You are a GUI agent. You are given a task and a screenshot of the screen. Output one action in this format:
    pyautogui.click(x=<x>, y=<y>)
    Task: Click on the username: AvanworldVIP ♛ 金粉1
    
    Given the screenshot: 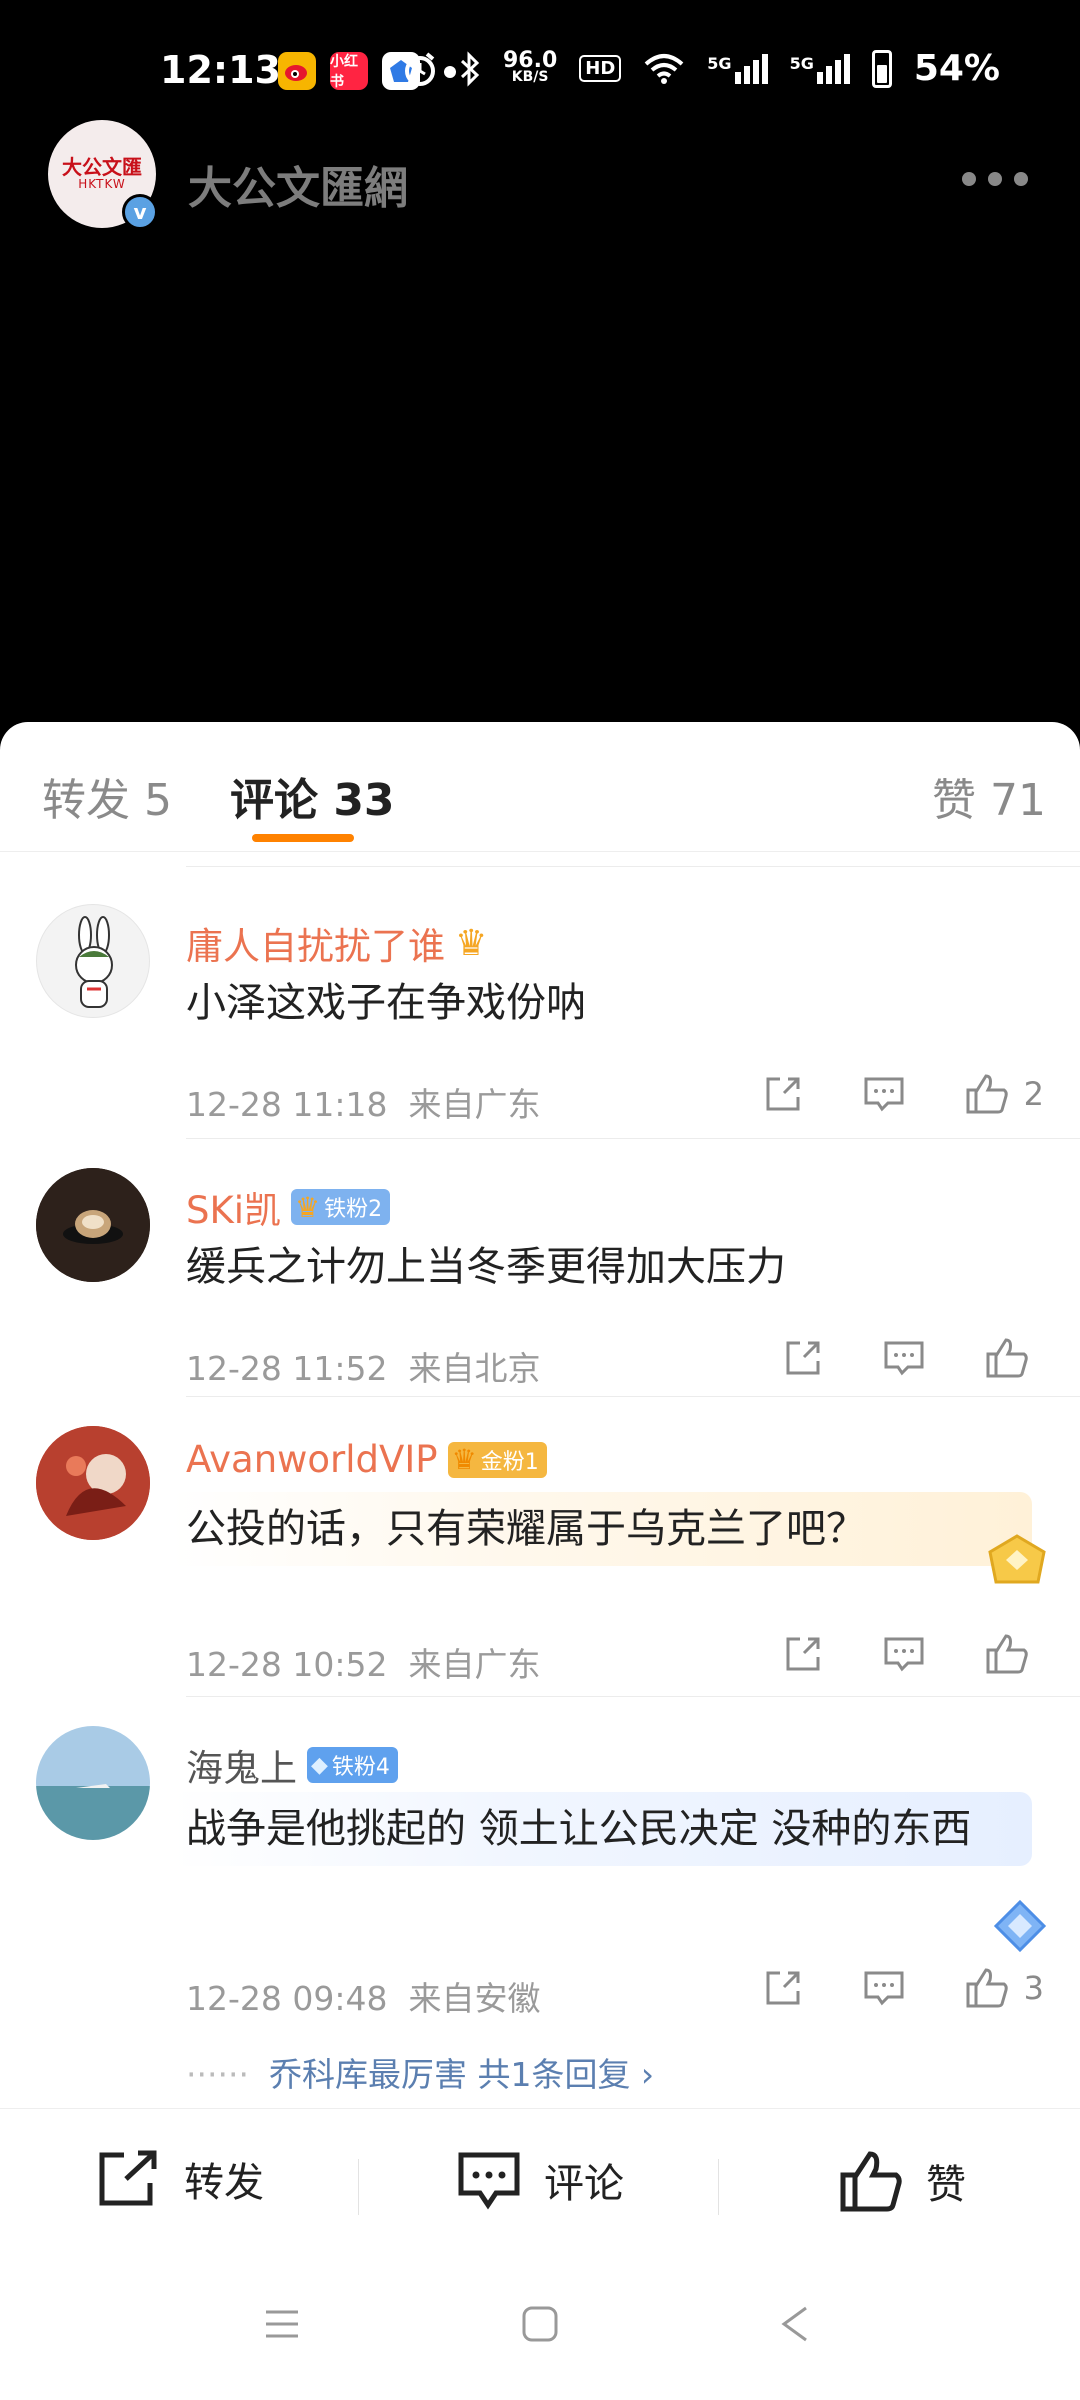 What is the action you would take?
    pyautogui.click(x=366, y=1459)
    